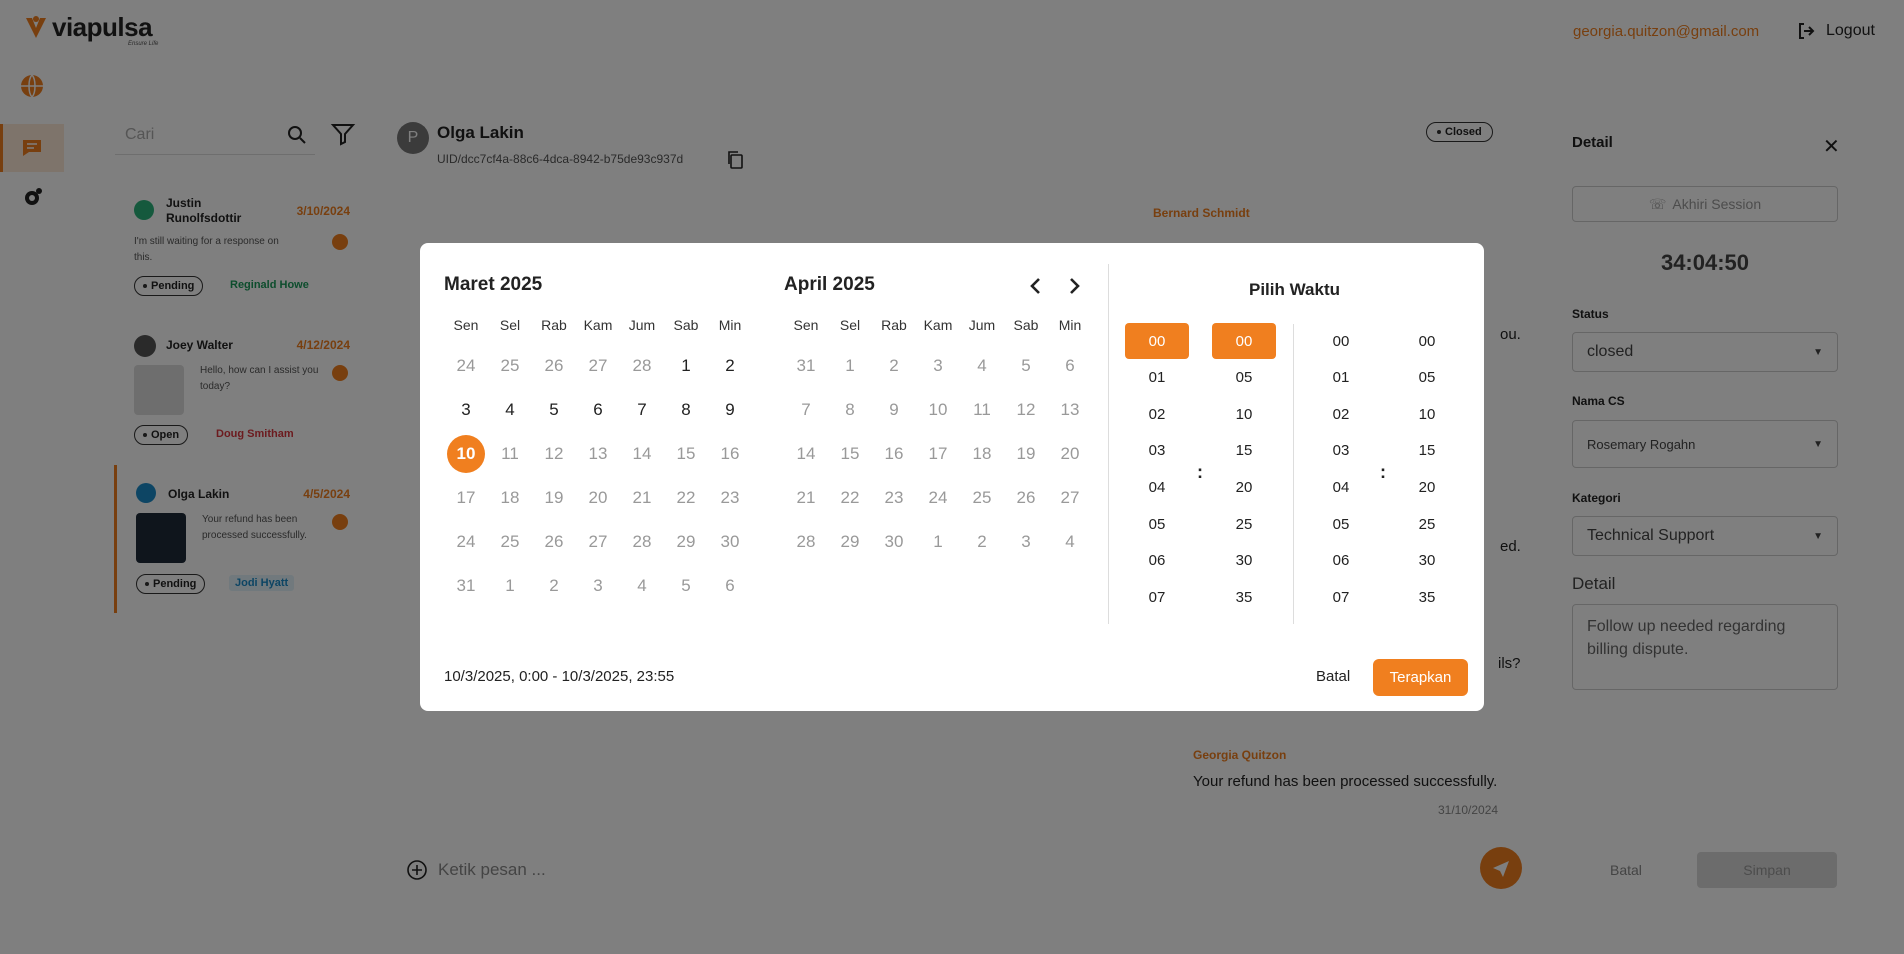 The image size is (1904, 954). Describe the element at coordinates (1157, 451) in the screenshot. I see `hour-option: 03` at that location.